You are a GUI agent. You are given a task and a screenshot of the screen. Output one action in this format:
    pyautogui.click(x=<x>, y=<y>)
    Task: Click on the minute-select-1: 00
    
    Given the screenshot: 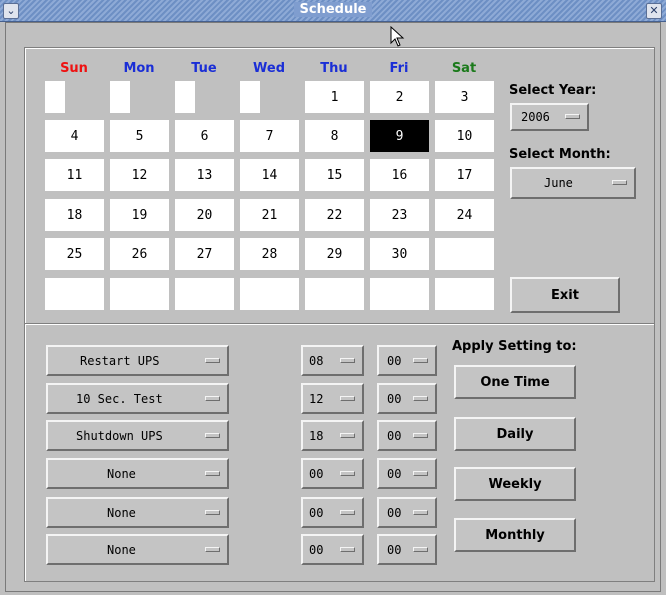 What is the action you would take?
    pyautogui.click(x=407, y=360)
    